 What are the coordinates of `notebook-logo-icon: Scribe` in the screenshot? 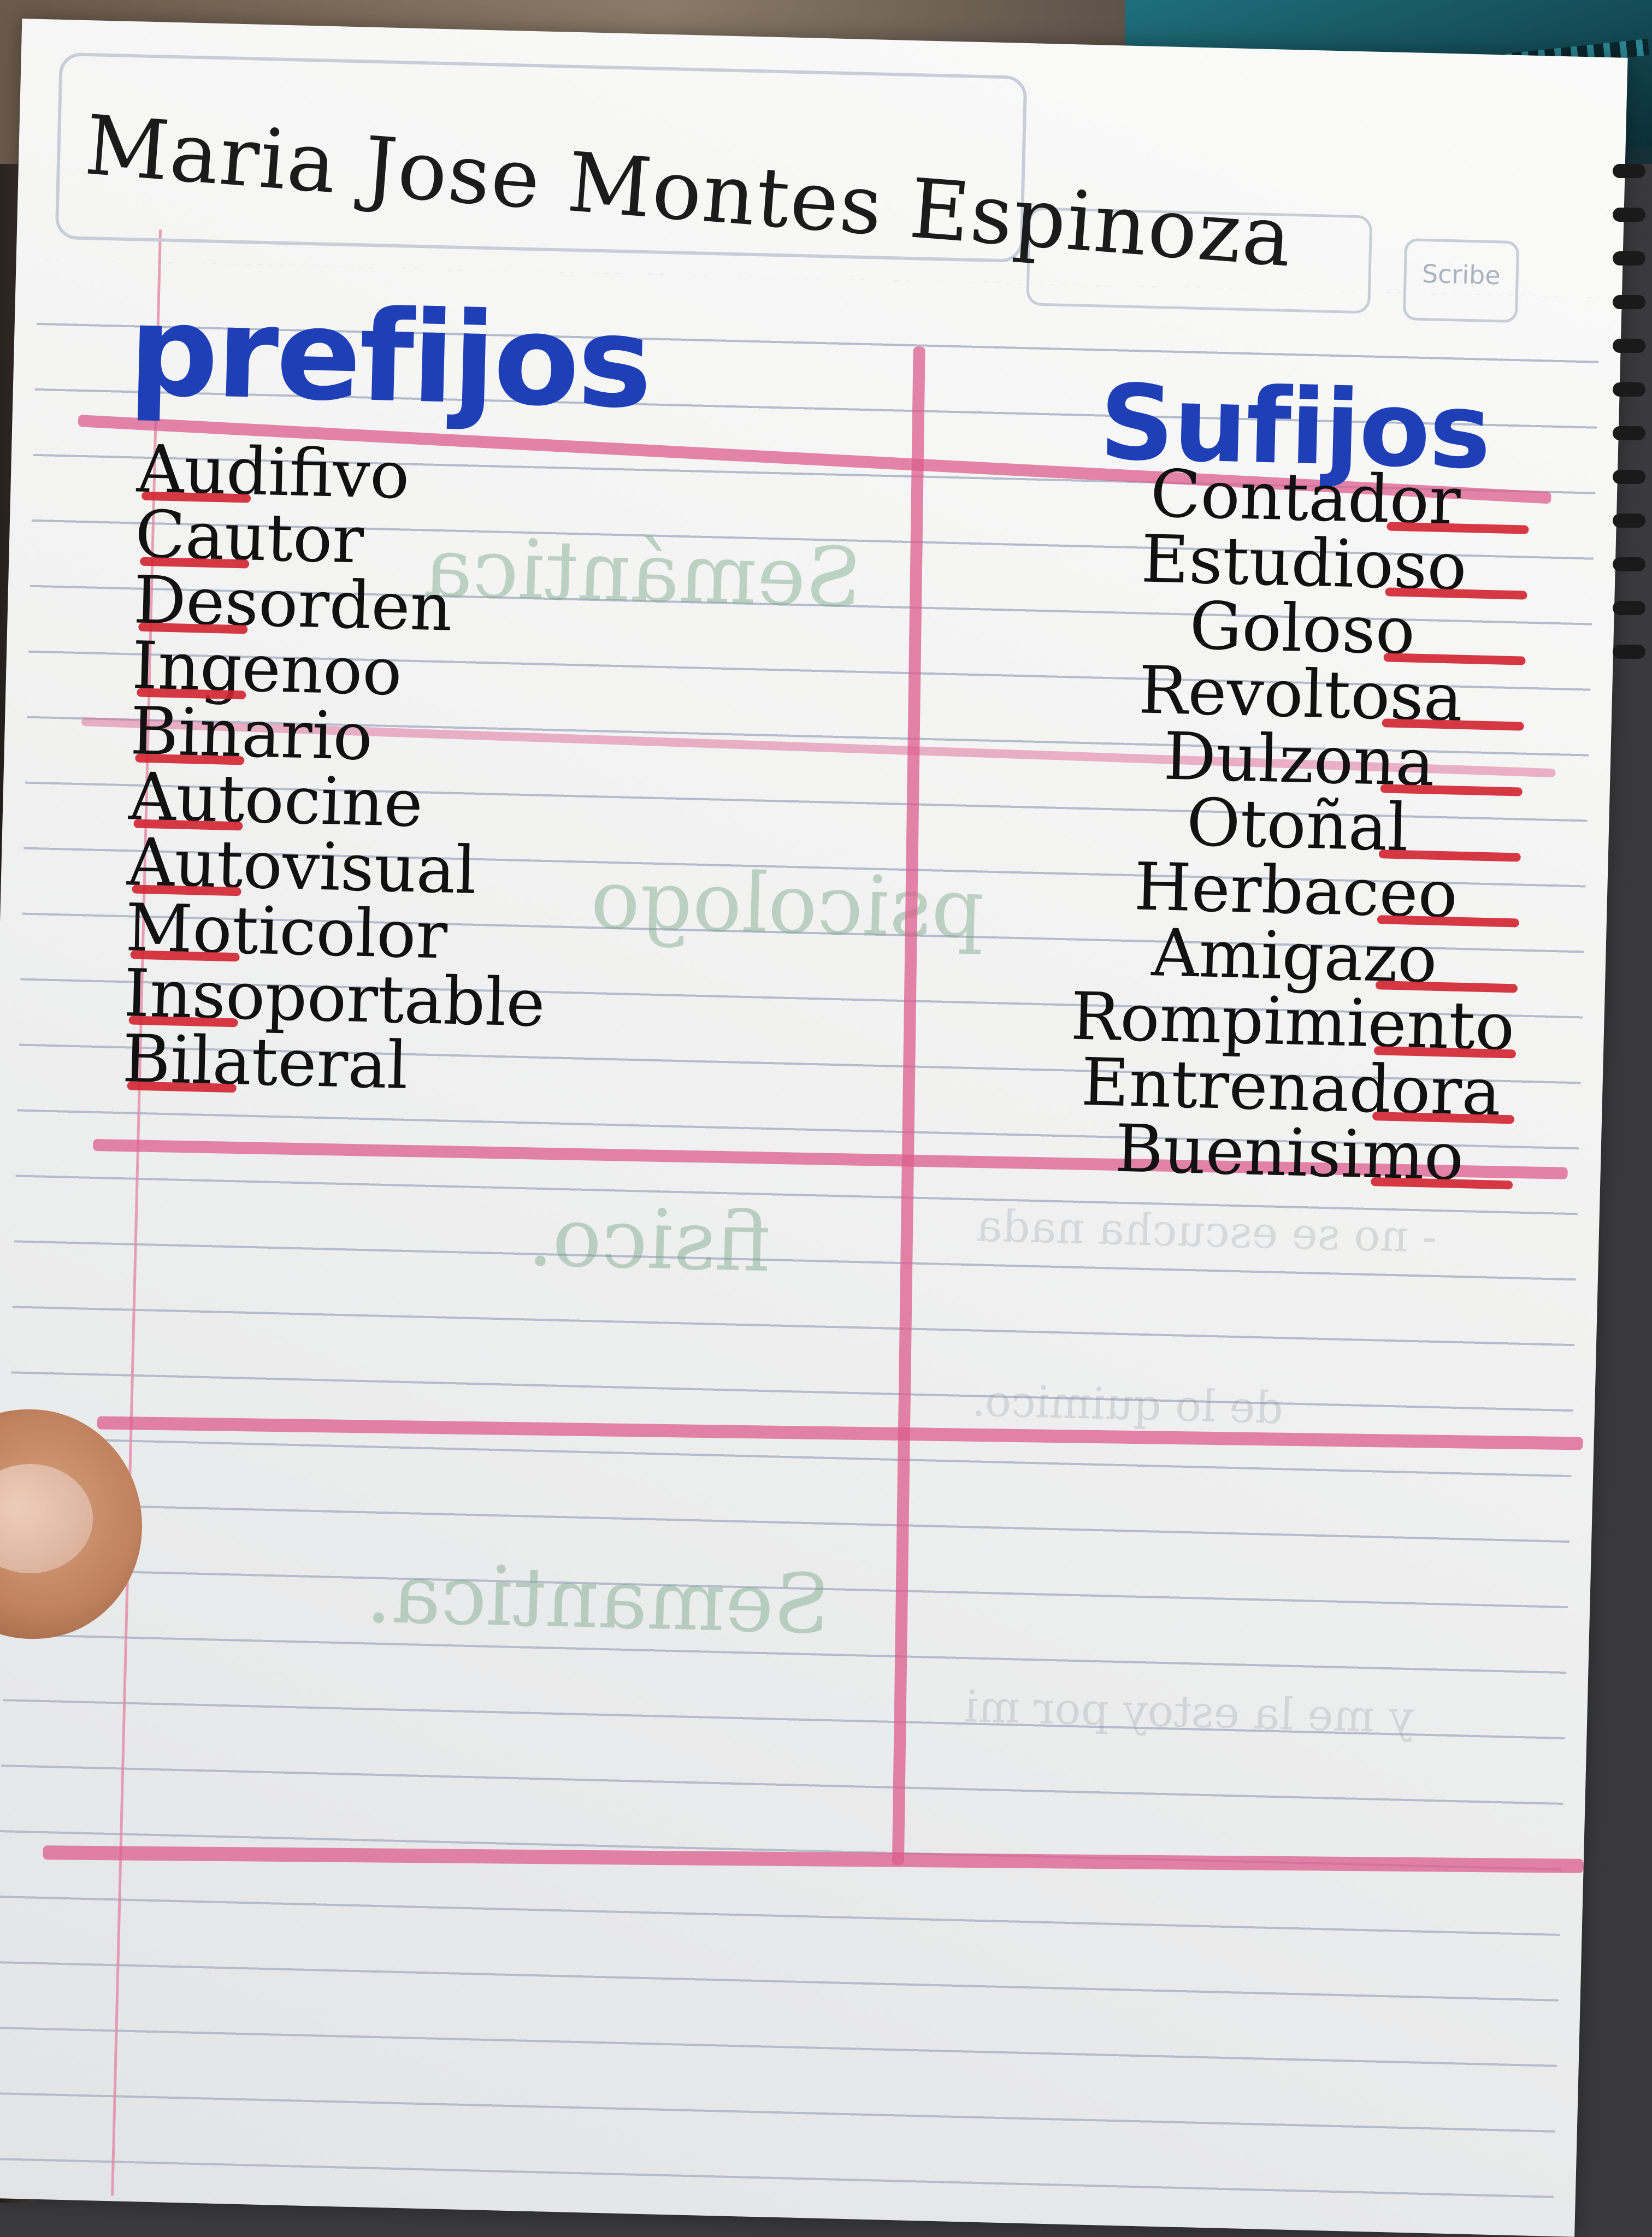 It's located at (1461, 274).